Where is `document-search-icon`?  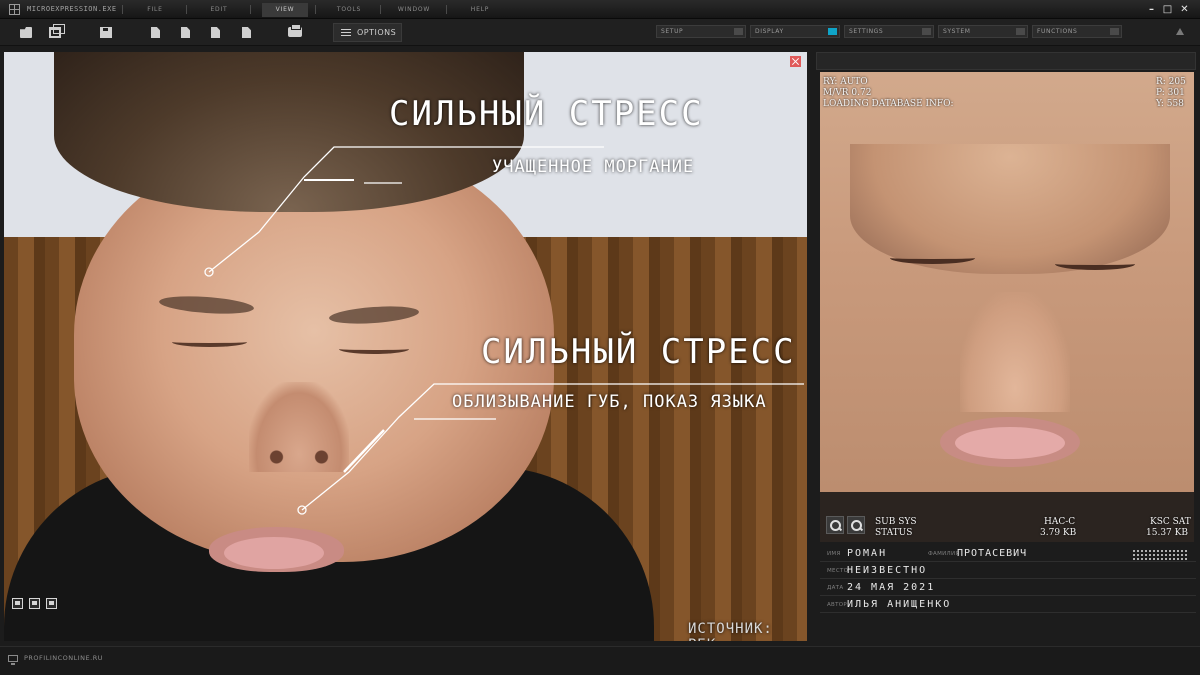 document-search-icon is located at coordinates (215, 32).